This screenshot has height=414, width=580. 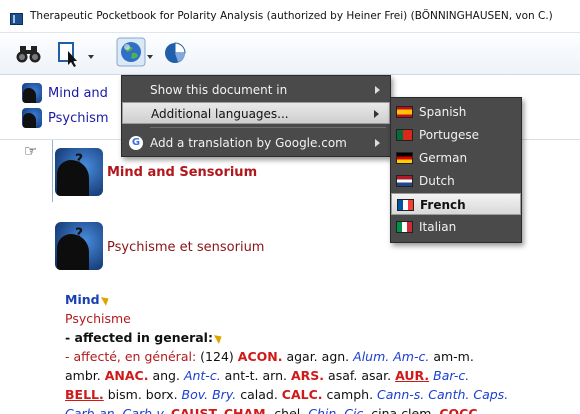 I want to click on remedy-abbrev: cina, so click(x=384, y=410).